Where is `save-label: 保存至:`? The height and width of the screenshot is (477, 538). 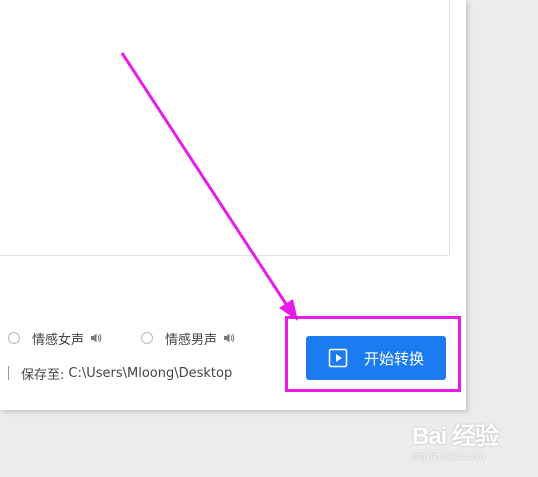
save-label: 保存至: is located at coordinates (43, 375).